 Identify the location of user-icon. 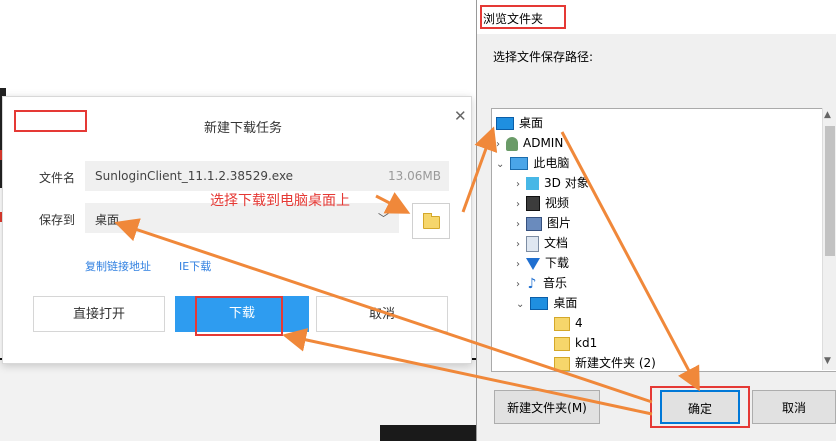
(512, 143).